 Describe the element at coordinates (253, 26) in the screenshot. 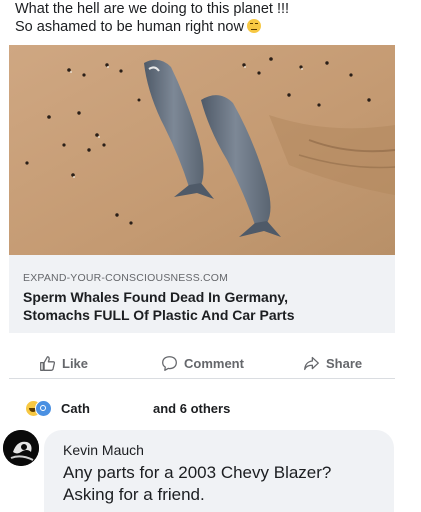

I see `grimacing-face-emoji-icon` at that location.